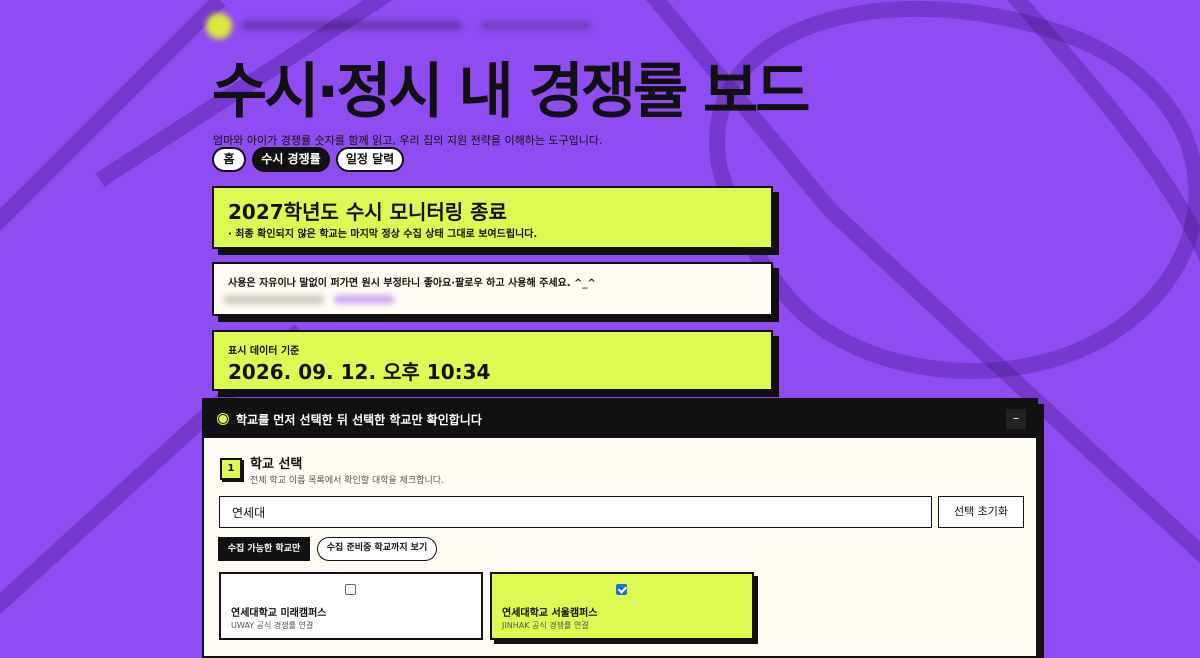  I want to click on page-title: 수시·정시 내 경쟁률 보드, so click(511, 92).